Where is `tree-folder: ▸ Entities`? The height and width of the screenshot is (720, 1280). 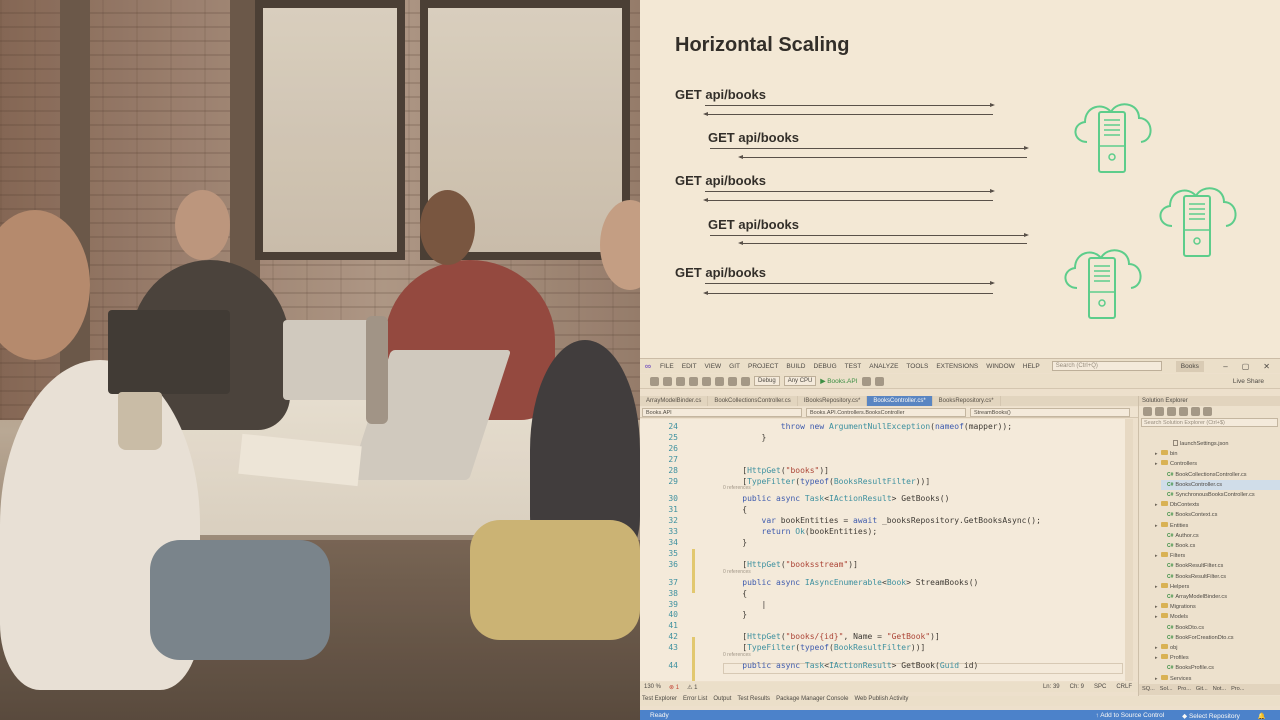 tree-folder: ▸ Entities is located at coordinates (1217, 526).